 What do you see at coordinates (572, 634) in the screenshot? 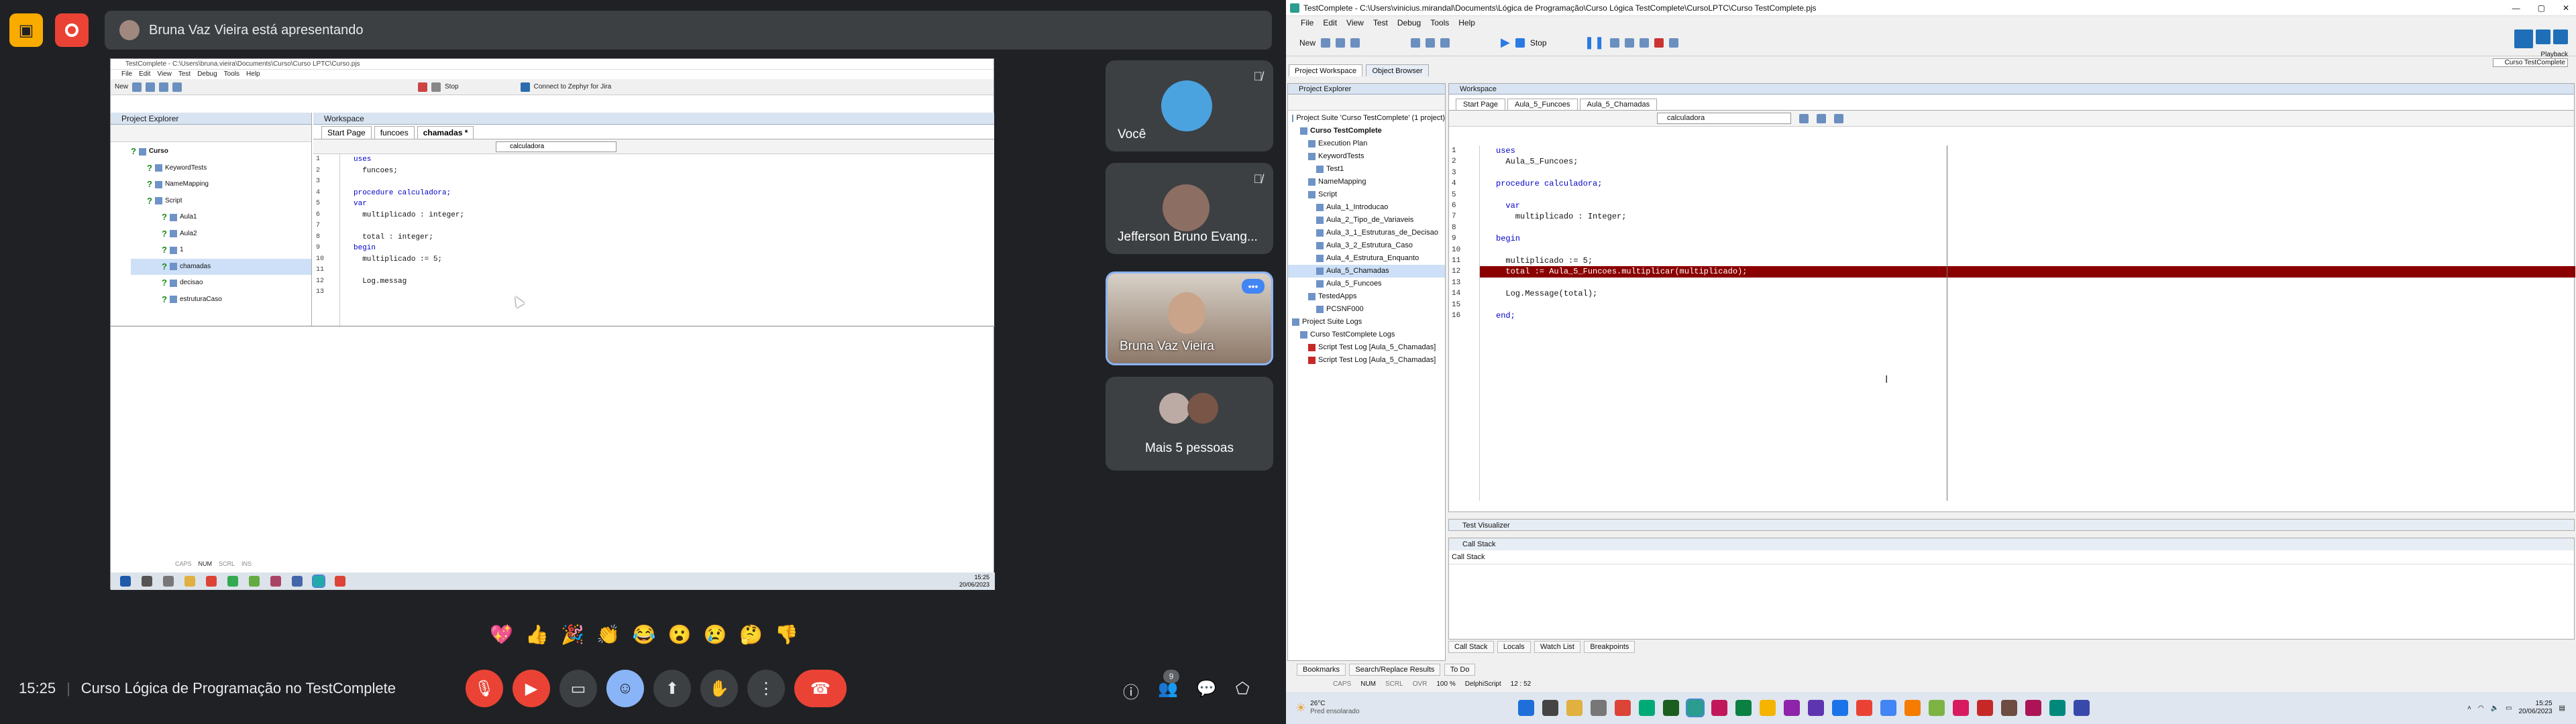
I see `reaction-party: 🎉` at bounding box center [572, 634].